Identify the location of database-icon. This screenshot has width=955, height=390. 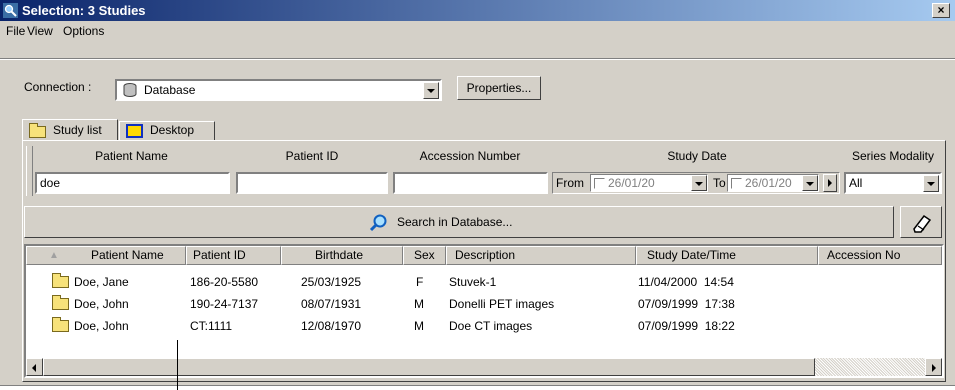
(130, 90).